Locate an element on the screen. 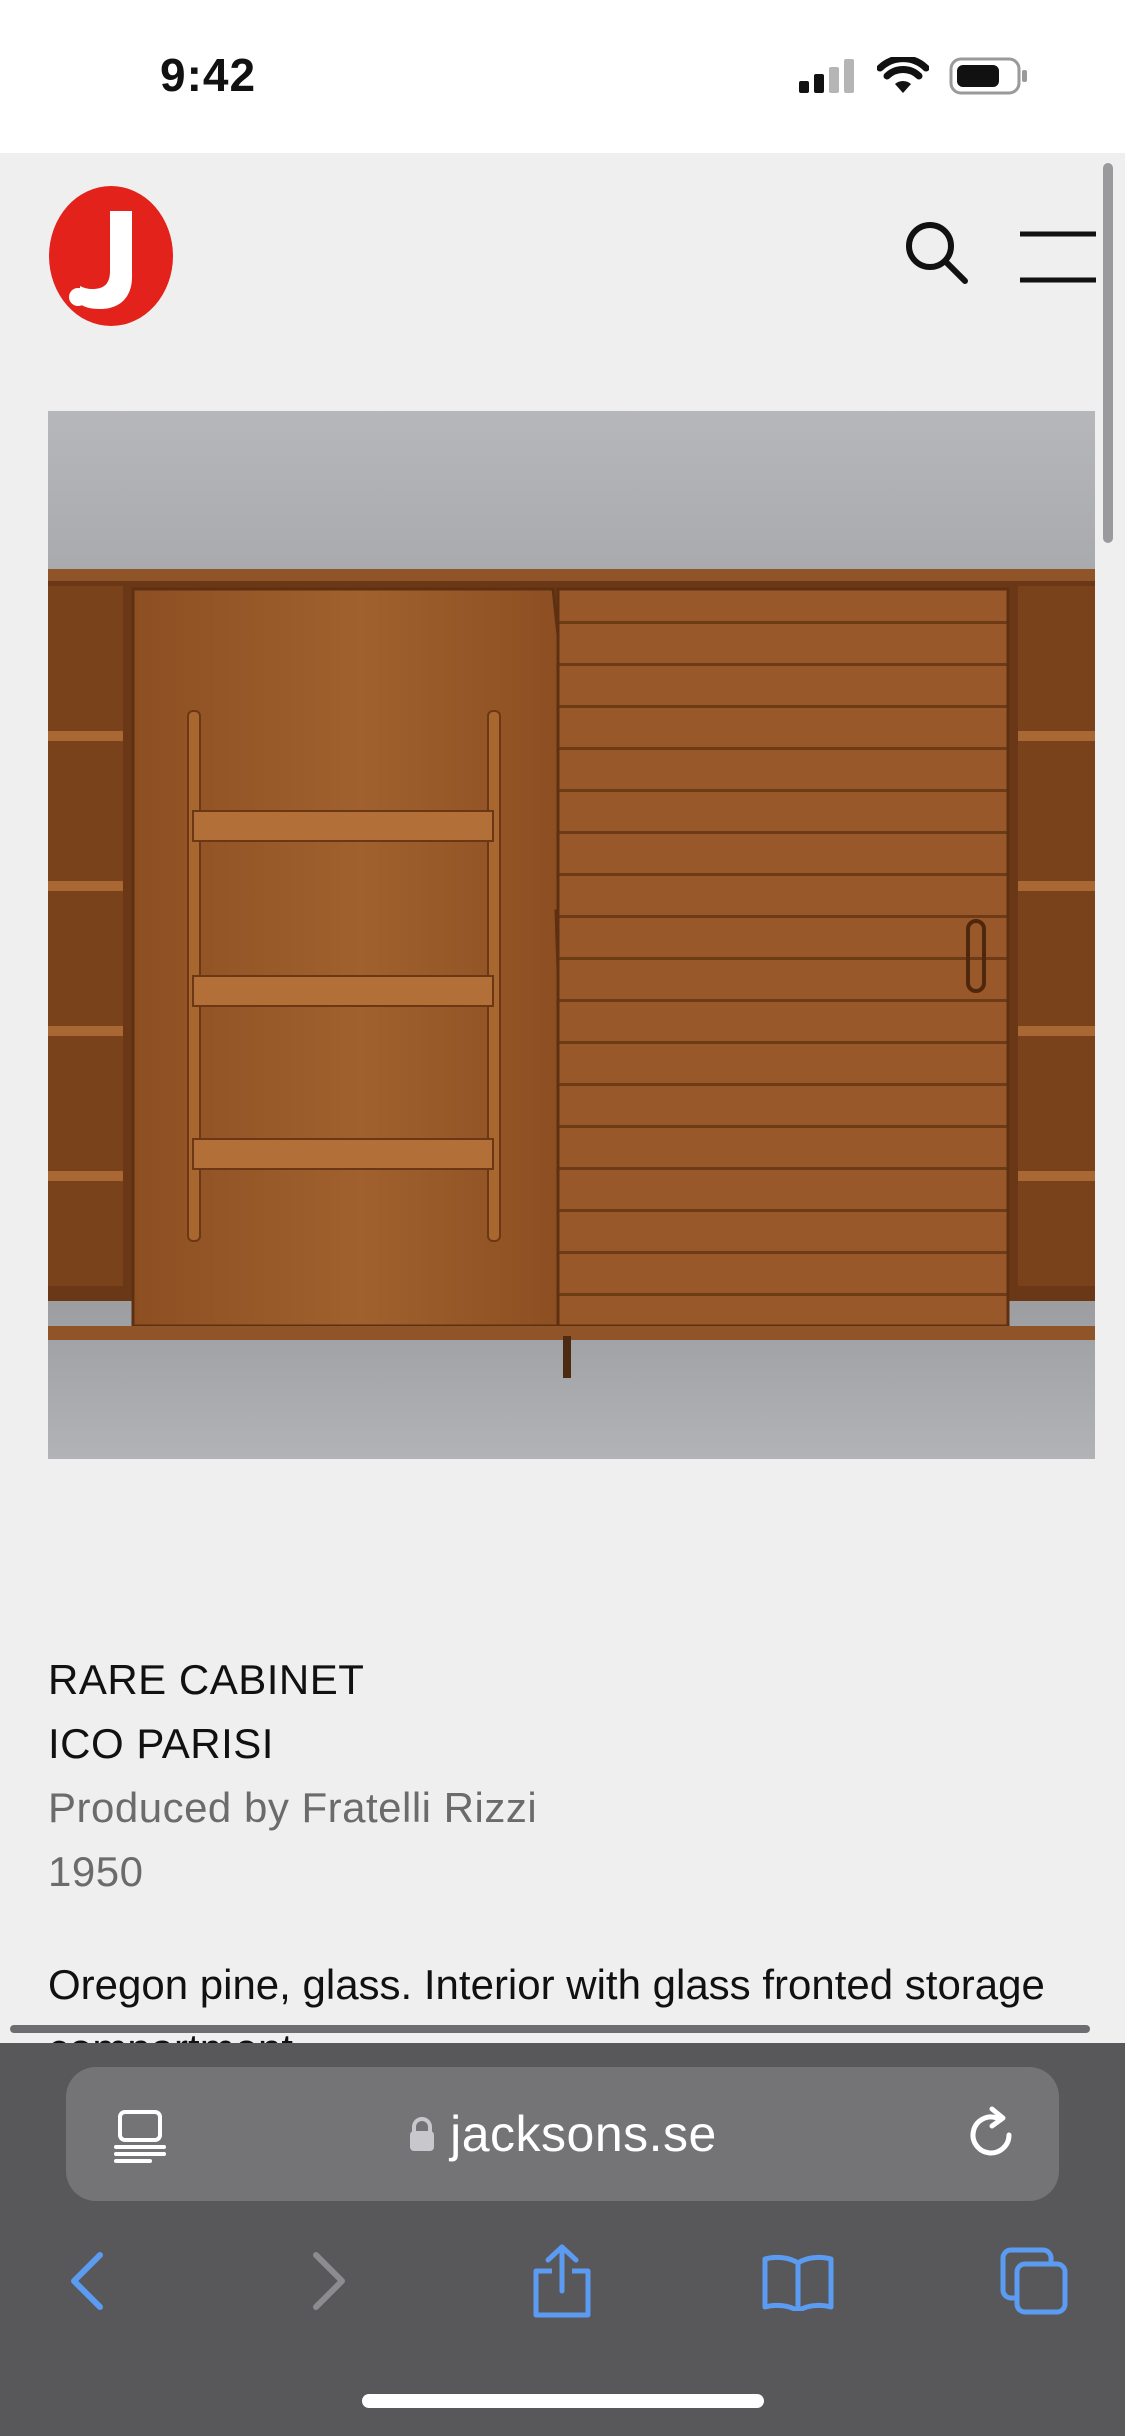 The height and width of the screenshot is (2436, 1125). signal-icon is located at coordinates (826, 76).